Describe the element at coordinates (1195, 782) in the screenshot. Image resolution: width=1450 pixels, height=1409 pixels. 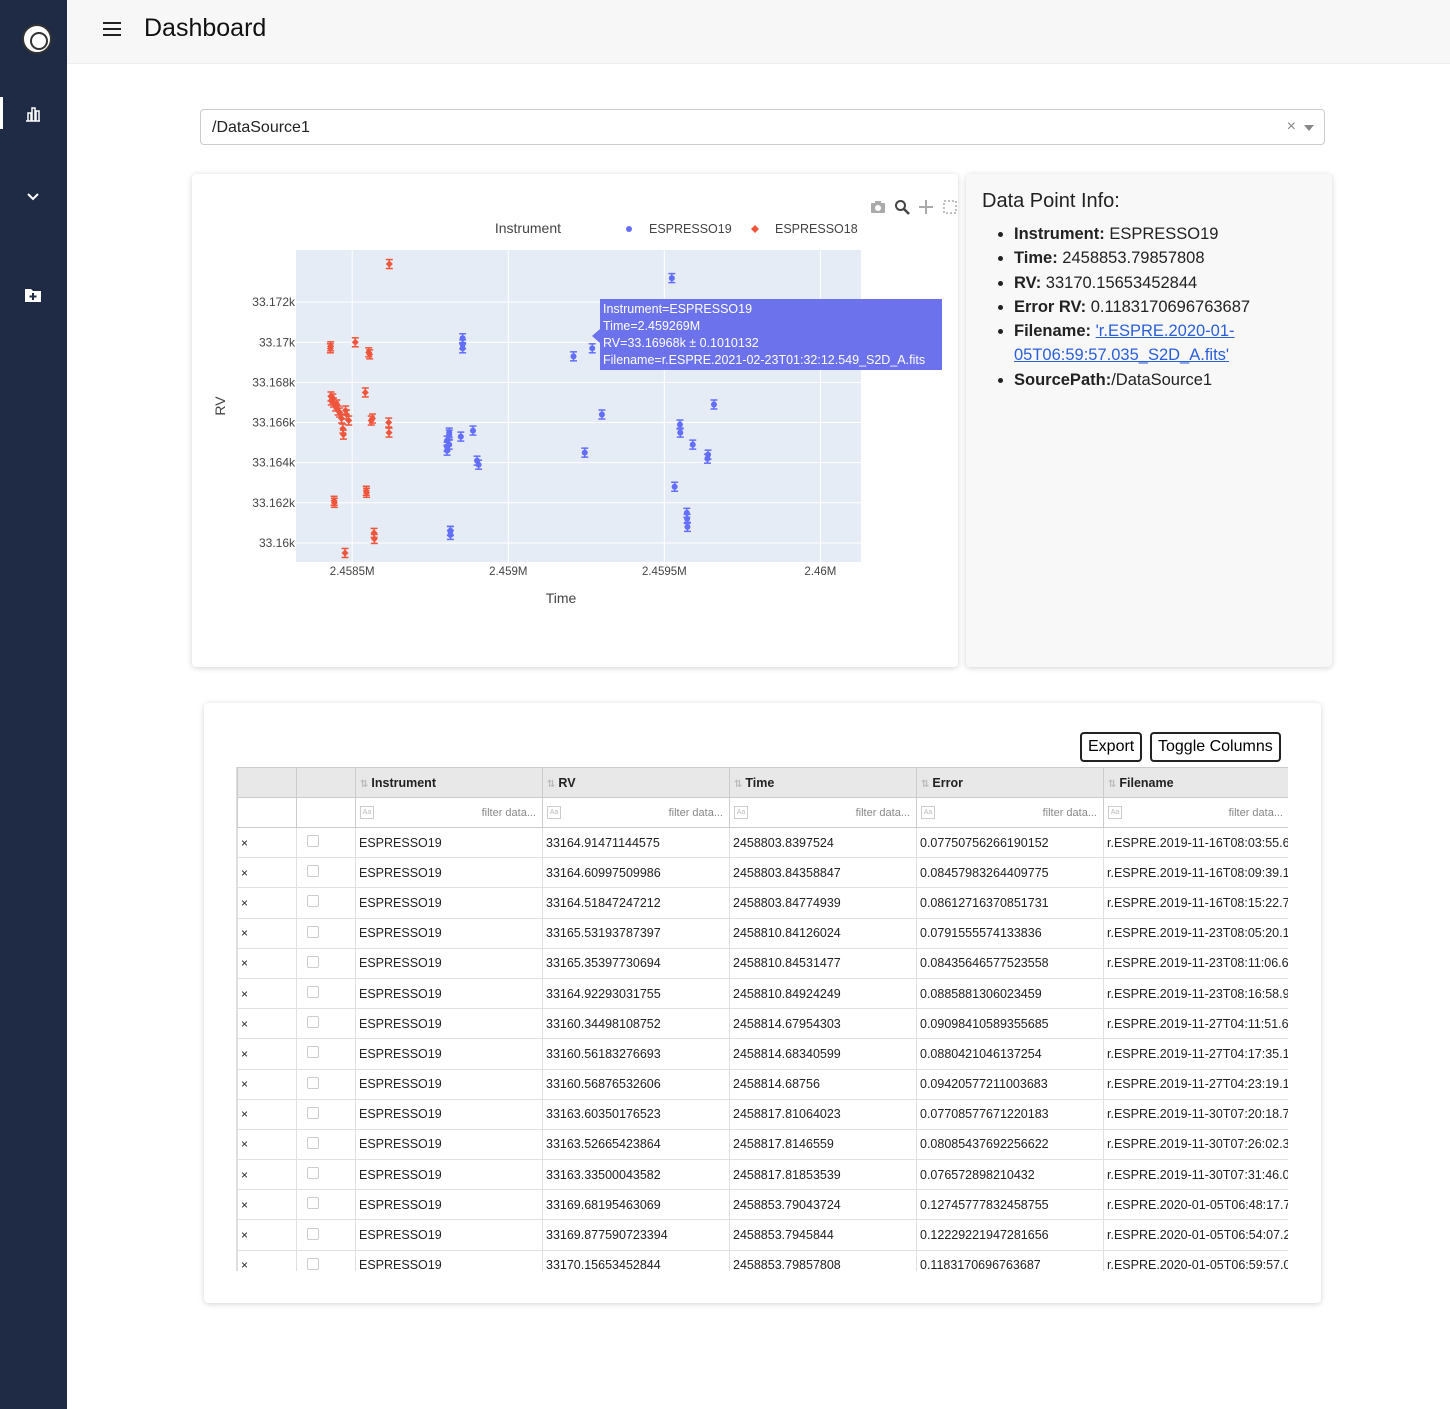
I see `header-filename: ⇅ Filename` at that location.